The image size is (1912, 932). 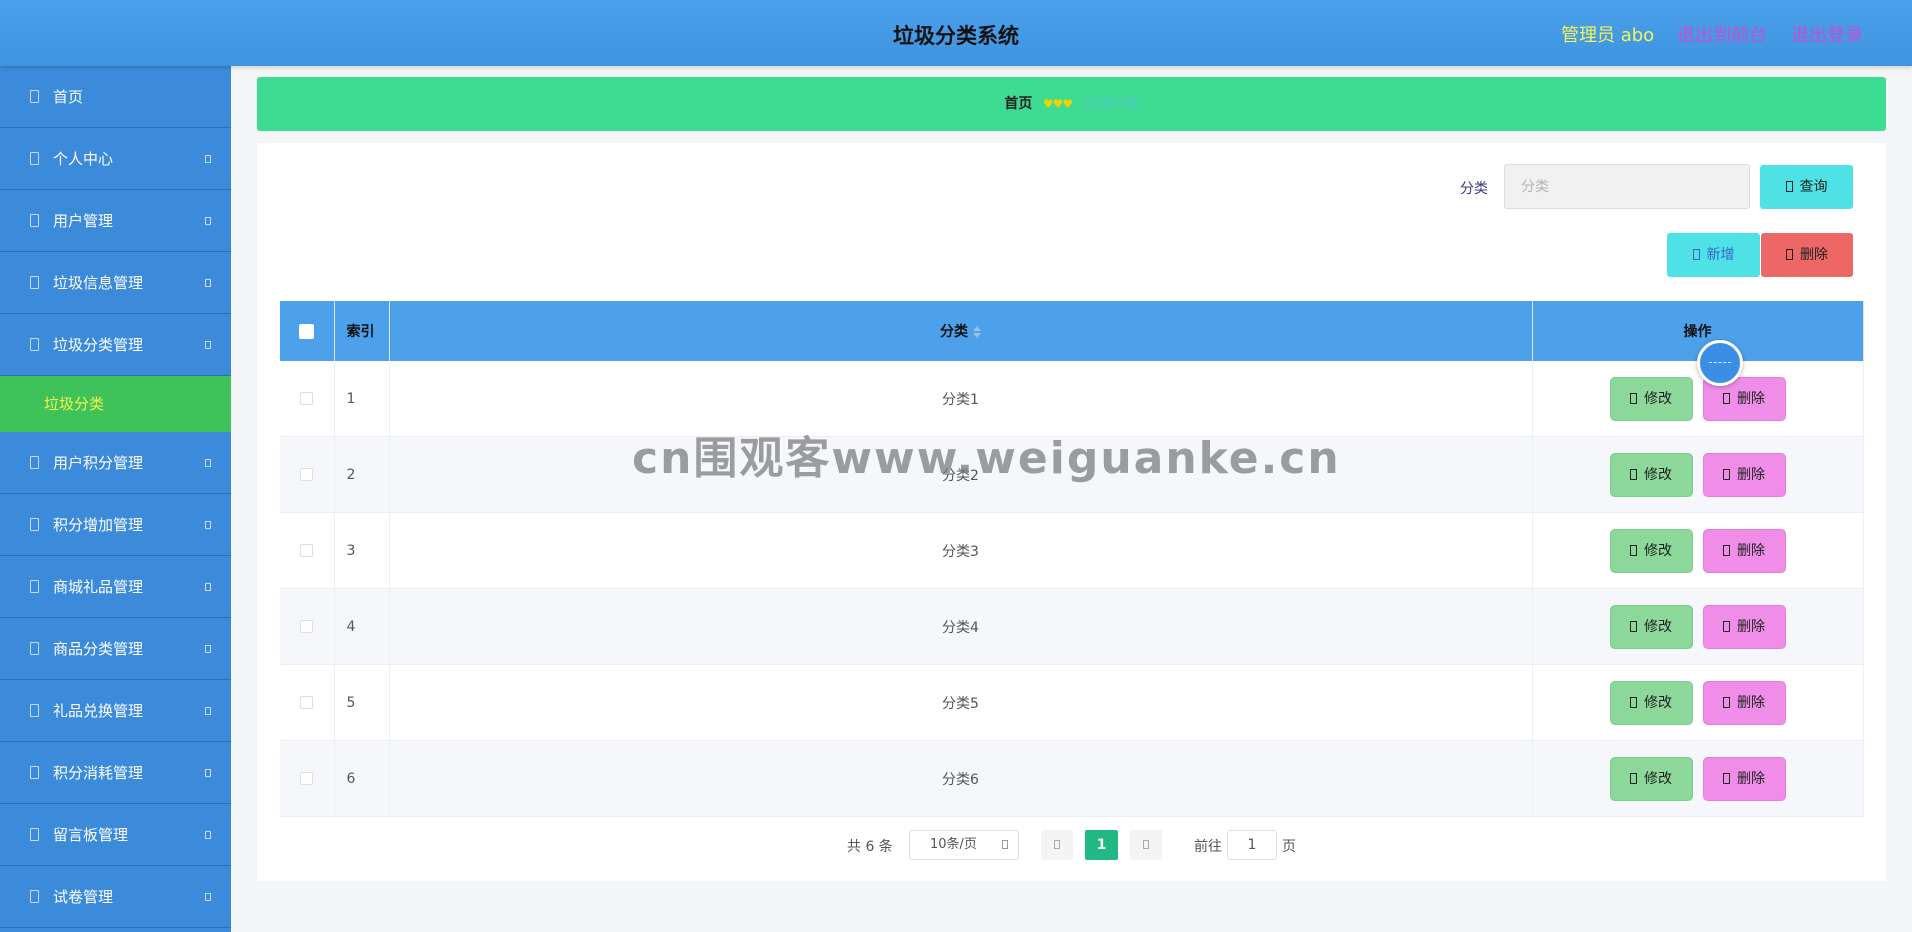 I want to click on page-size-select: 10条/页, so click(x=964, y=845).